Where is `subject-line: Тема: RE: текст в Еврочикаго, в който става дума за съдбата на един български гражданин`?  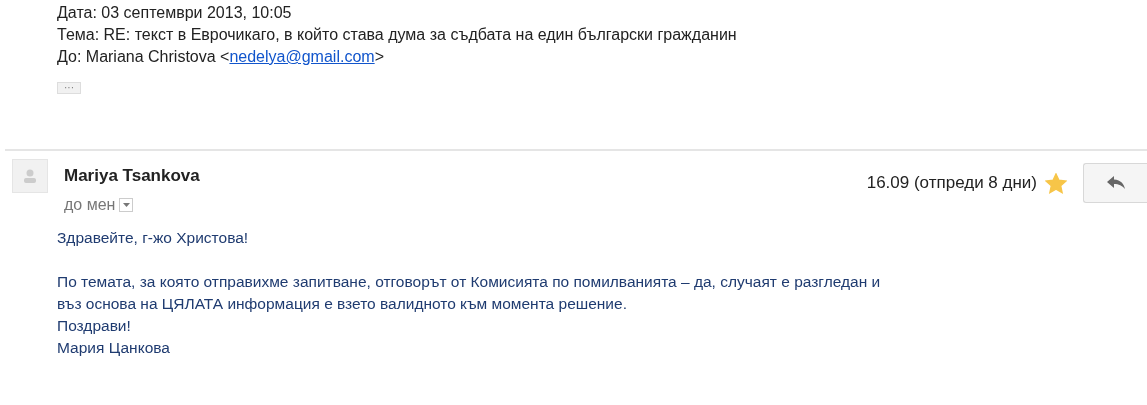
subject-line: Тема: RE: текст в Еврочикаго, в който става дума за съдбата на един български гражданин is located at coordinates (397, 35).